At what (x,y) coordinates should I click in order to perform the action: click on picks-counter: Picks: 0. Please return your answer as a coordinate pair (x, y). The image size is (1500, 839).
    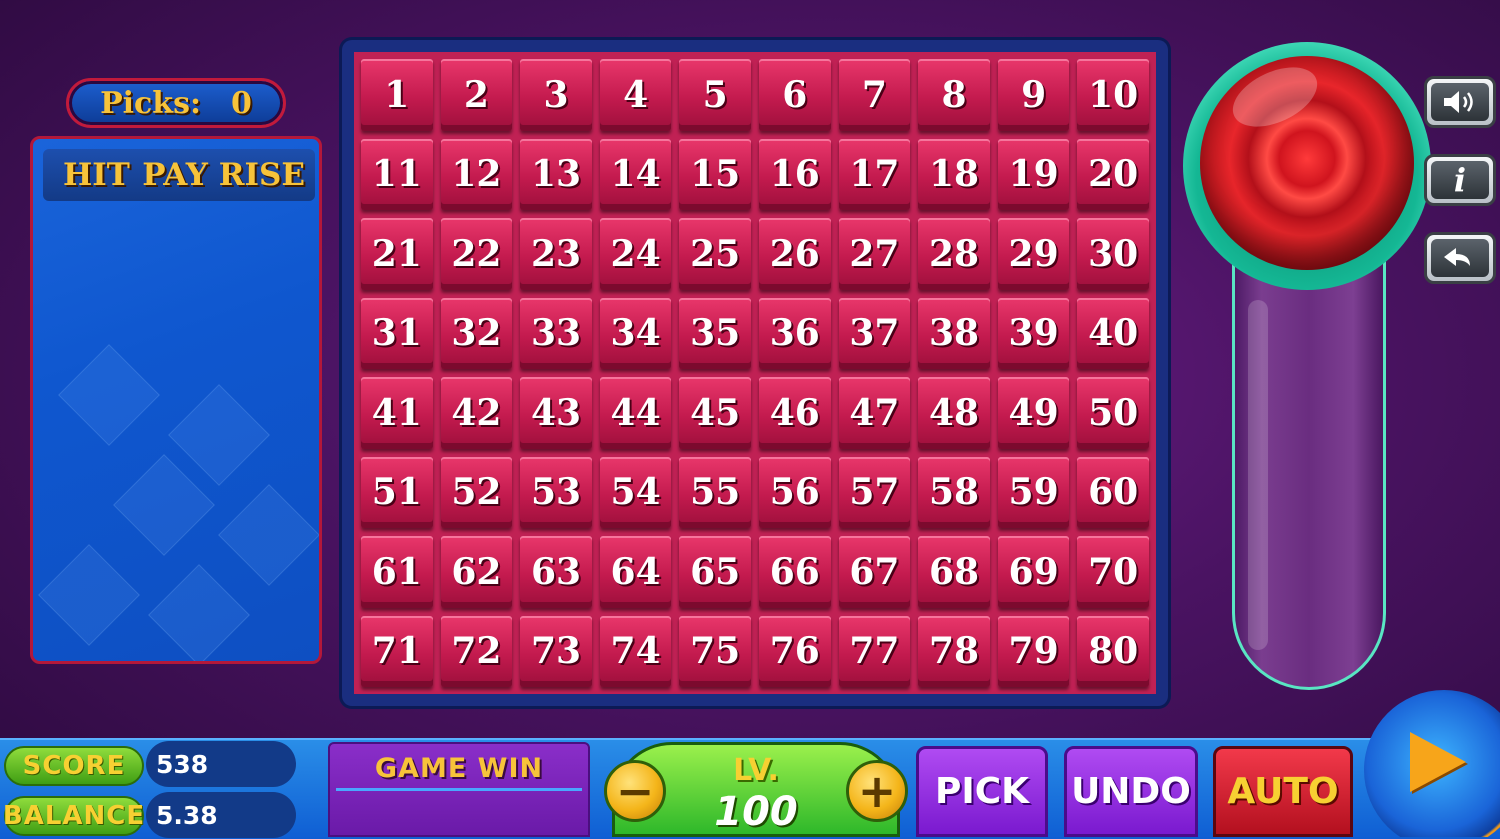
    Looking at the image, I should click on (176, 103).